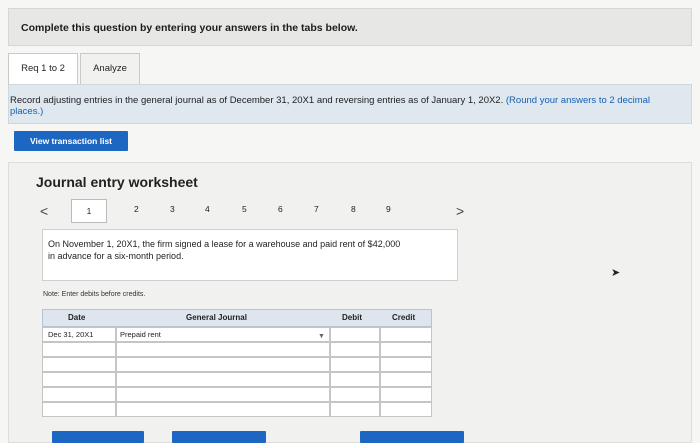 The height and width of the screenshot is (443, 700). What do you see at coordinates (79, 409) in the screenshot?
I see `date-cell-row6` at bounding box center [79, 409].